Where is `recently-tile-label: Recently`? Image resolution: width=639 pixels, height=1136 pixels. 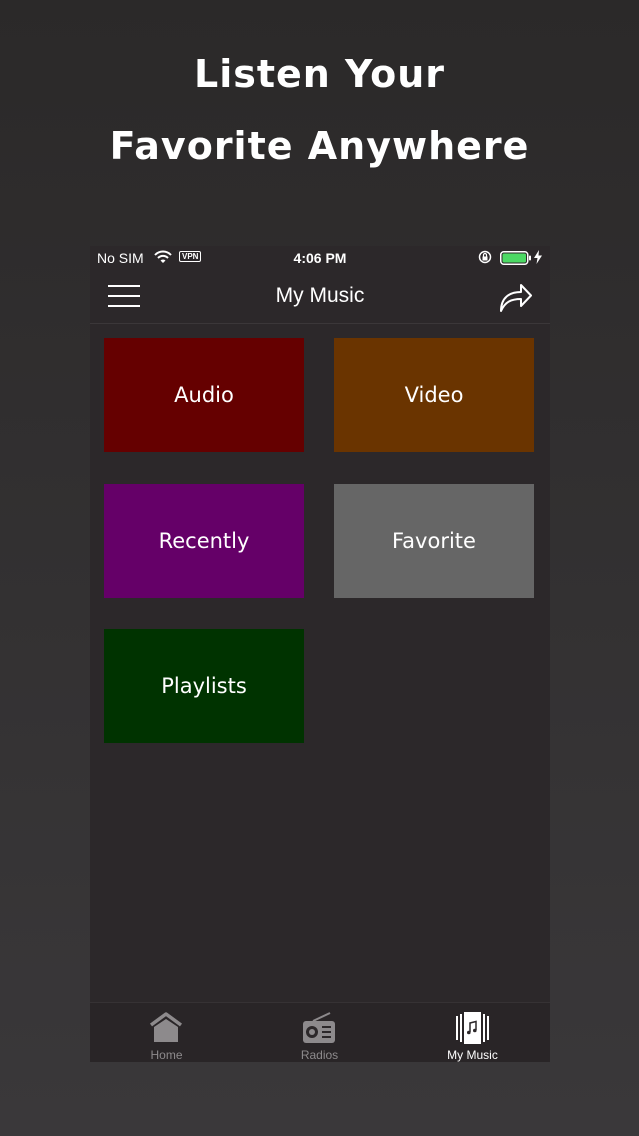 recently-tile-label: Recently is located at coordinates (204, 541).